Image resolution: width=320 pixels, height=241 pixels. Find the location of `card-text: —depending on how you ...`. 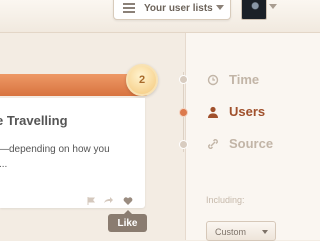

card-text: —depending on how you ... is located at coordinates (55, 157).